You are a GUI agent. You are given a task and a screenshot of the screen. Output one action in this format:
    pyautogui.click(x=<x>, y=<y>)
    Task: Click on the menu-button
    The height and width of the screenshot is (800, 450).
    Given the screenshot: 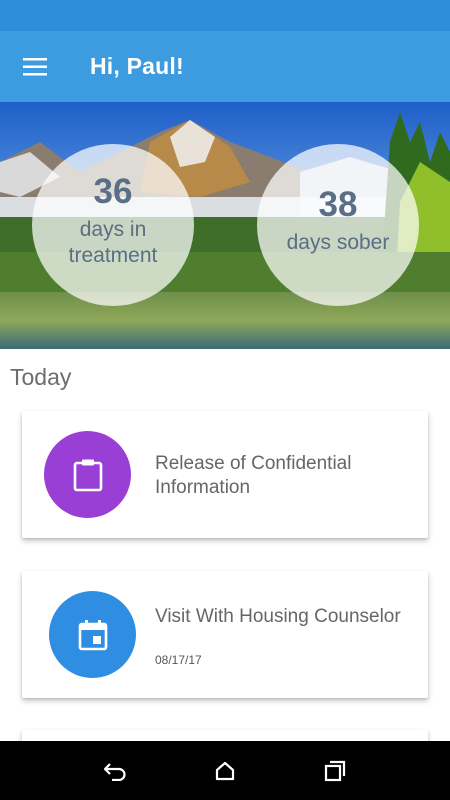 What is the action you would take?
    pyautogui.click(x=35, y=66)
    